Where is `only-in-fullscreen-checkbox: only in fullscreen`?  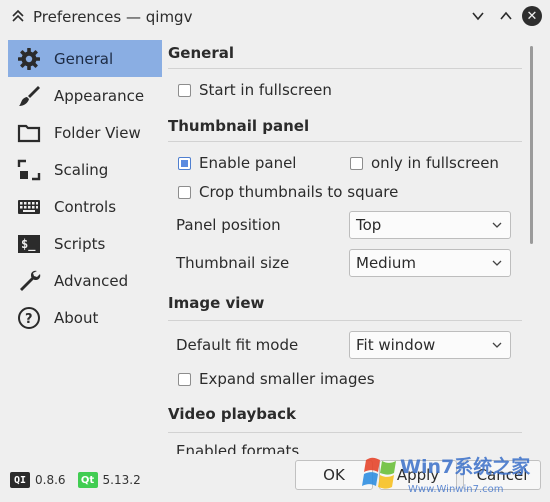
only-in-fullscreen-checkbox: only in fullscreen is located at coordinates (424, 163).